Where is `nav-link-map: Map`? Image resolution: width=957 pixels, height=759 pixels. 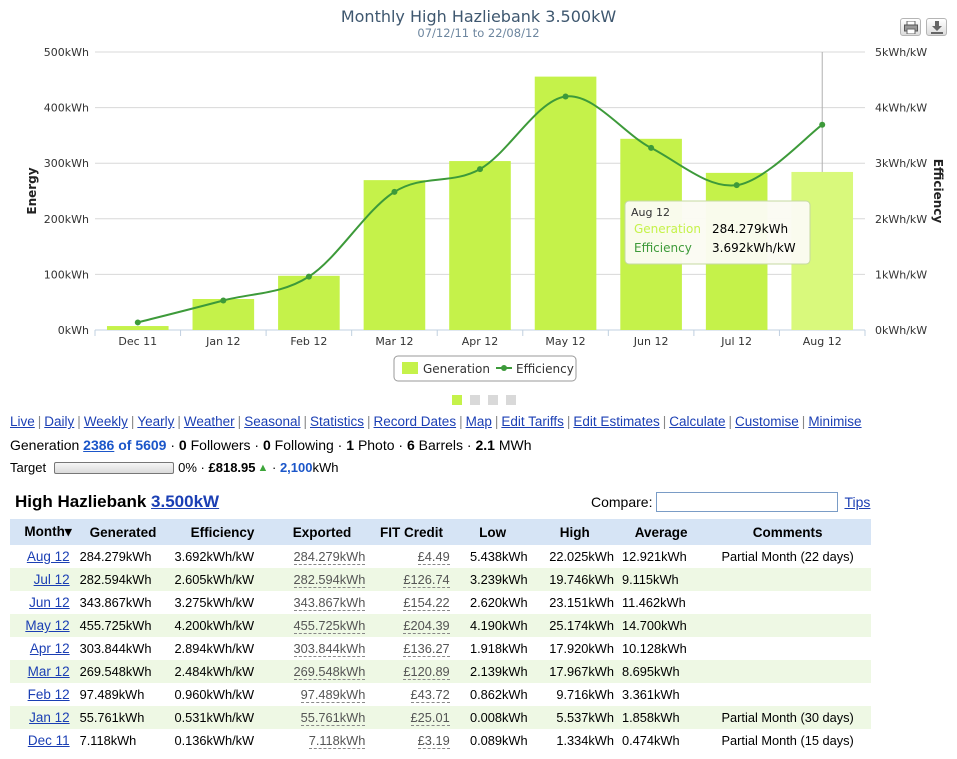 nav-link-map: Map is located at coordinates (479, 421).